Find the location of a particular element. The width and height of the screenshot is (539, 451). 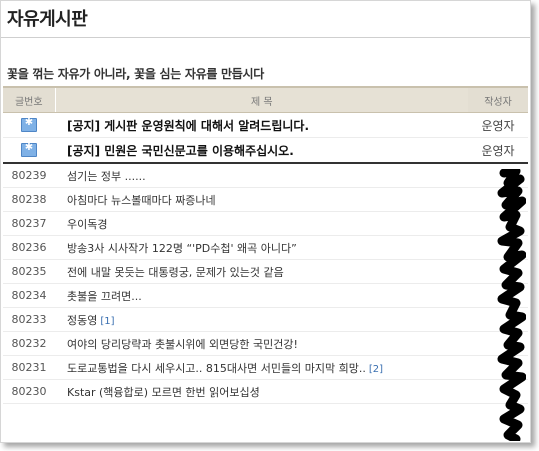

post-number: 80234 is located at coordinates (29, 295).